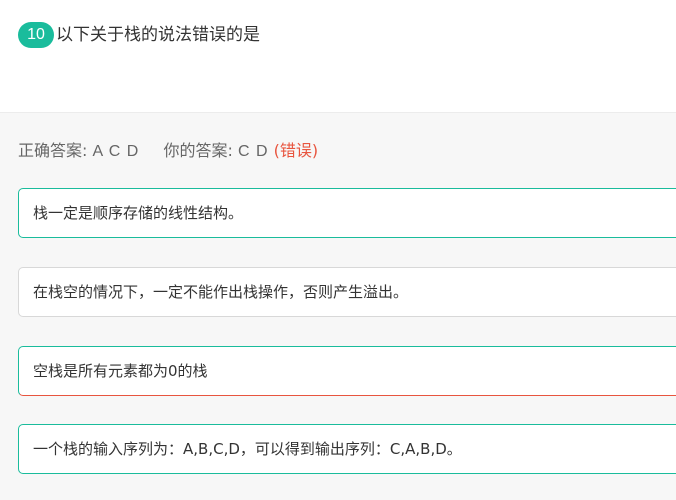  I want to click on option-d-text: 一个栈的输入序列为：A,B,C,D，可以得到输出序列：C,A,B,D。, so click(247, 449).